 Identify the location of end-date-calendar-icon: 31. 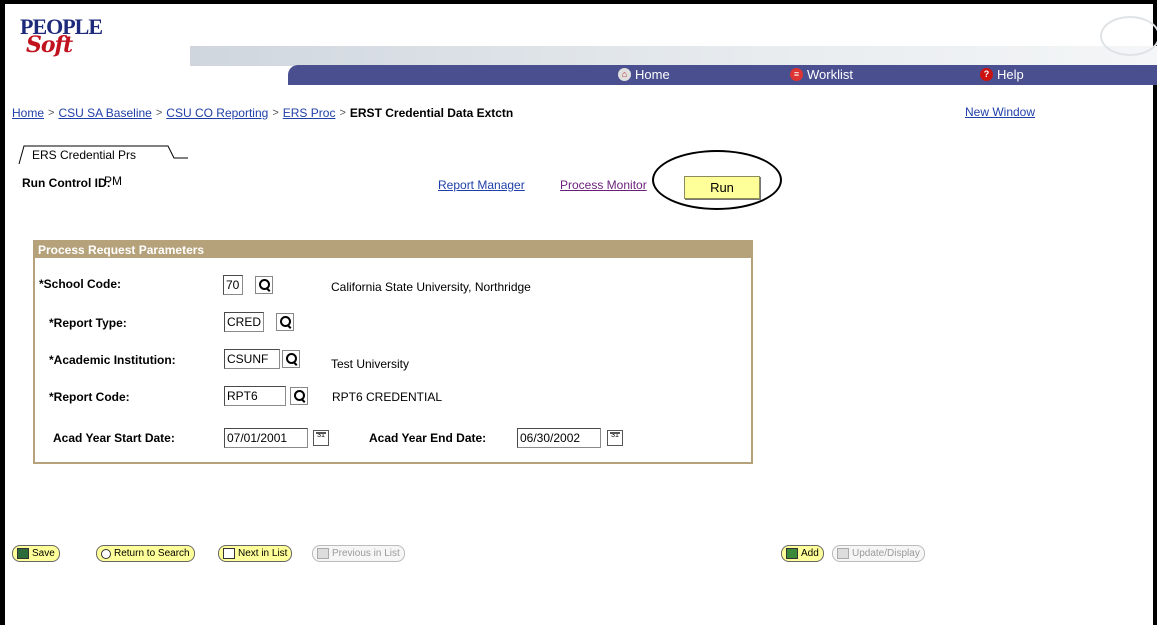
(615, 438).